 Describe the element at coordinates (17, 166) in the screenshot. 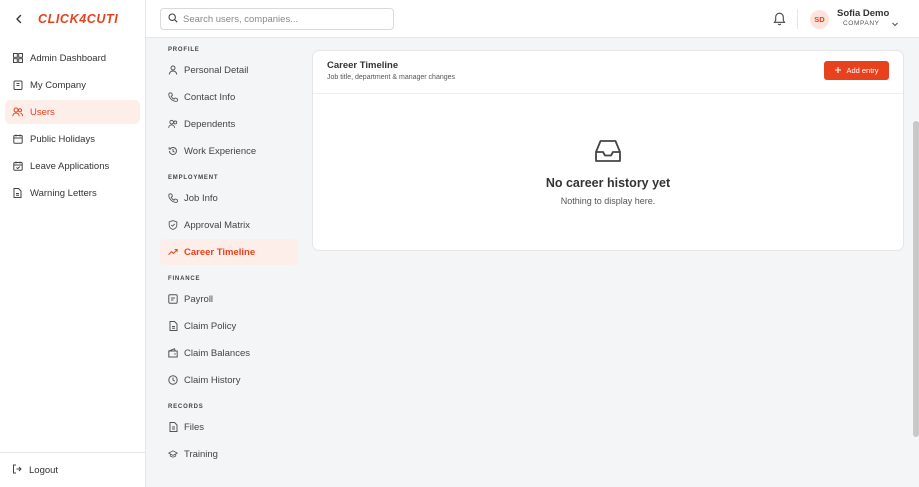

I see `calendar-check-icon` at that location.